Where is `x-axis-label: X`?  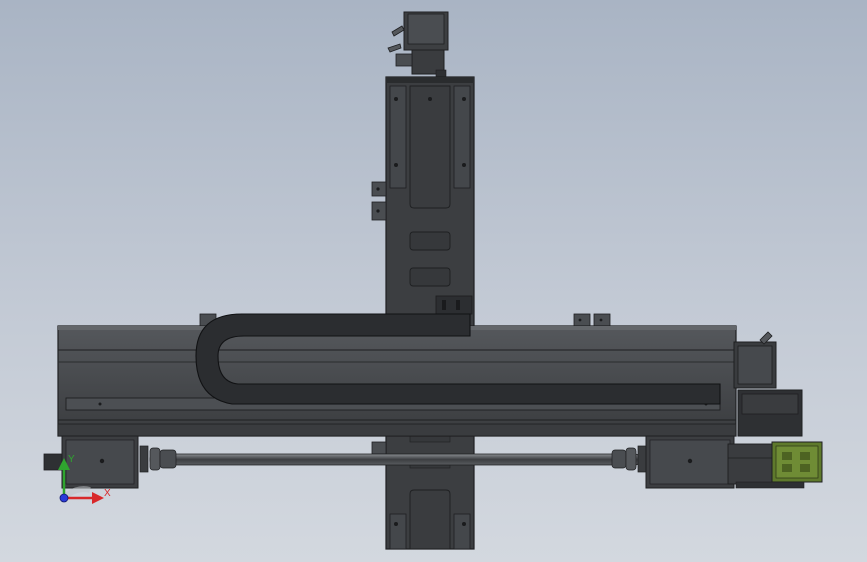 x-axis-label: X is located at coordinates (107, 493).